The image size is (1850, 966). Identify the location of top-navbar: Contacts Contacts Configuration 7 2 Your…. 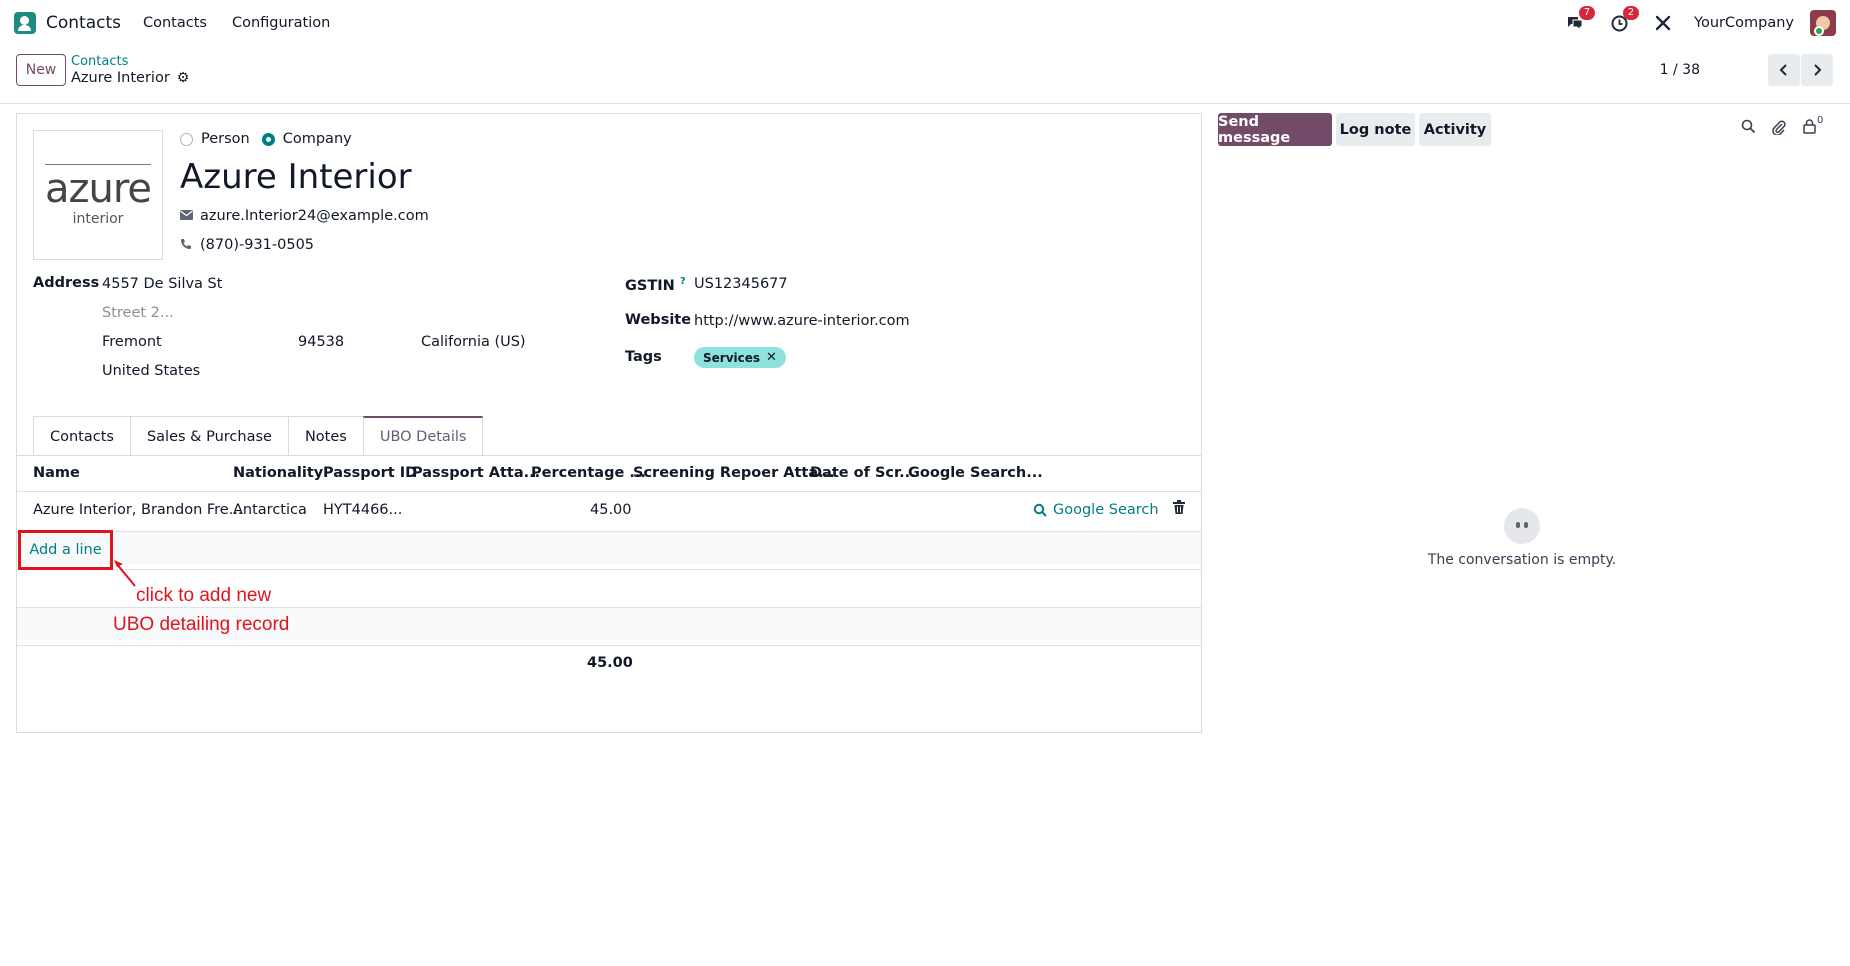
(925, 23).